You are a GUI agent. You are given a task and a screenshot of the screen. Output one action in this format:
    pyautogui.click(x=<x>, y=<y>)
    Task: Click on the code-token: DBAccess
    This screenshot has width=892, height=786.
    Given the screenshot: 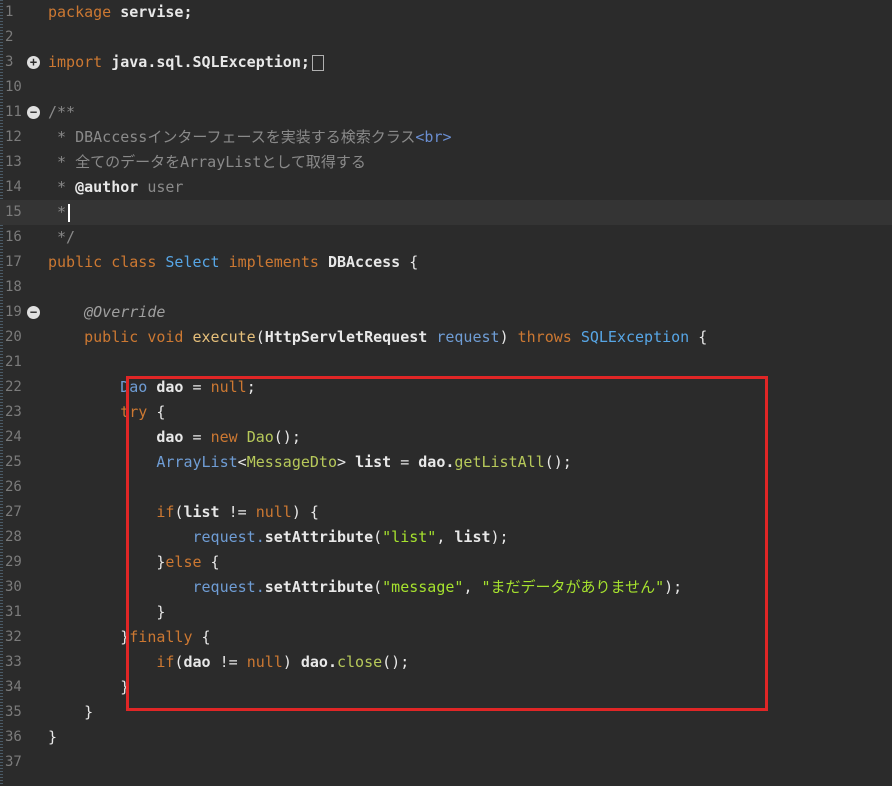 What is the action you would take?
    pyautogui.click(x=364, y=262)
    